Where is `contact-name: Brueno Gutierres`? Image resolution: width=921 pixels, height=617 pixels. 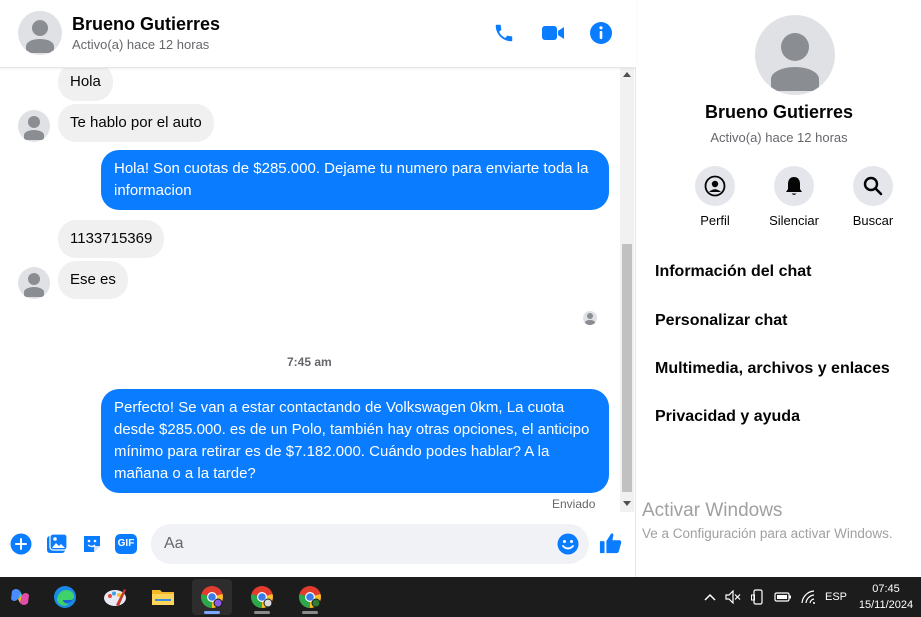
contact-name: Brueno Gutierres is located at coordinates (146, 24).